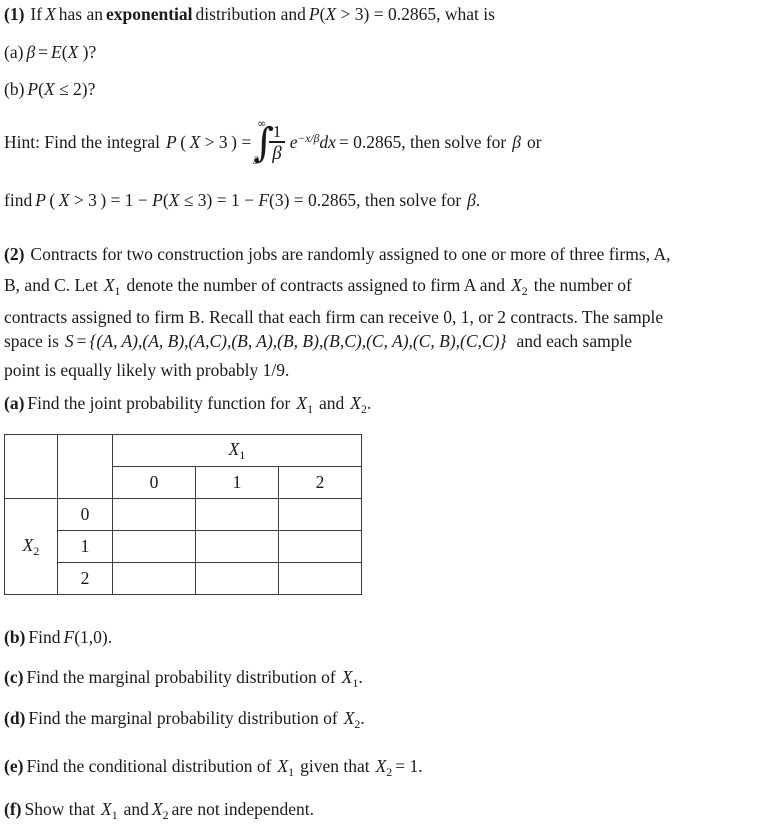  What do you see at coordinates (85, 578) in the screenshot?
I see `table-row-value-2: 2` at bounding box center [85, 578].